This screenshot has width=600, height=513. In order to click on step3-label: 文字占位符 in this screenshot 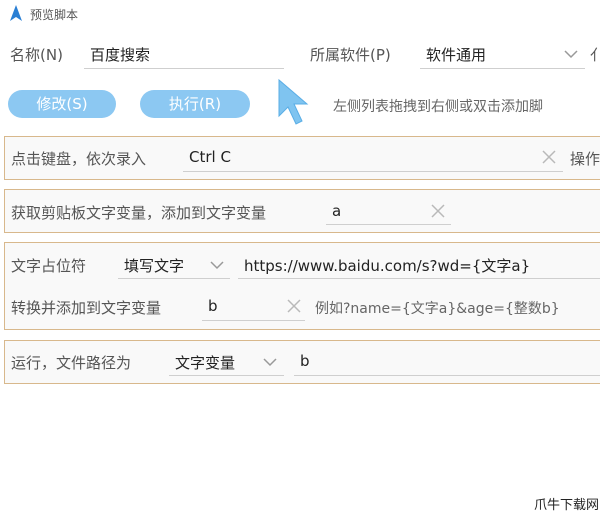, I will do `click(49, 266)`.